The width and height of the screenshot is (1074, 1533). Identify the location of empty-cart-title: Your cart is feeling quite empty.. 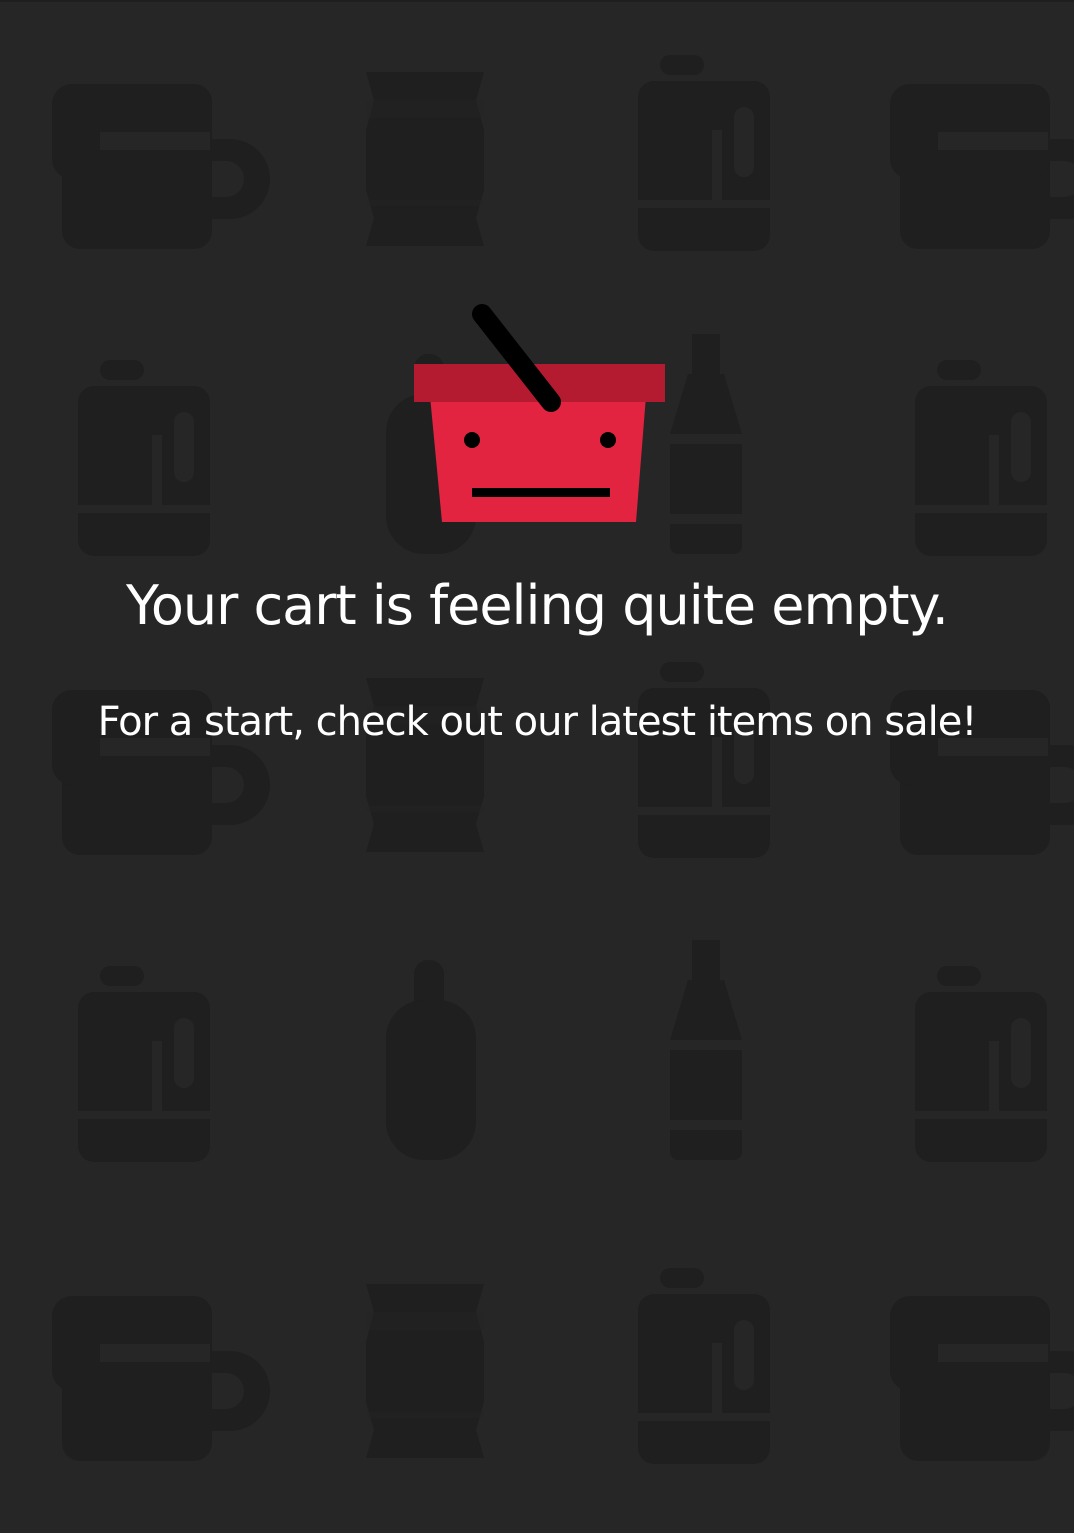
(537, 605).